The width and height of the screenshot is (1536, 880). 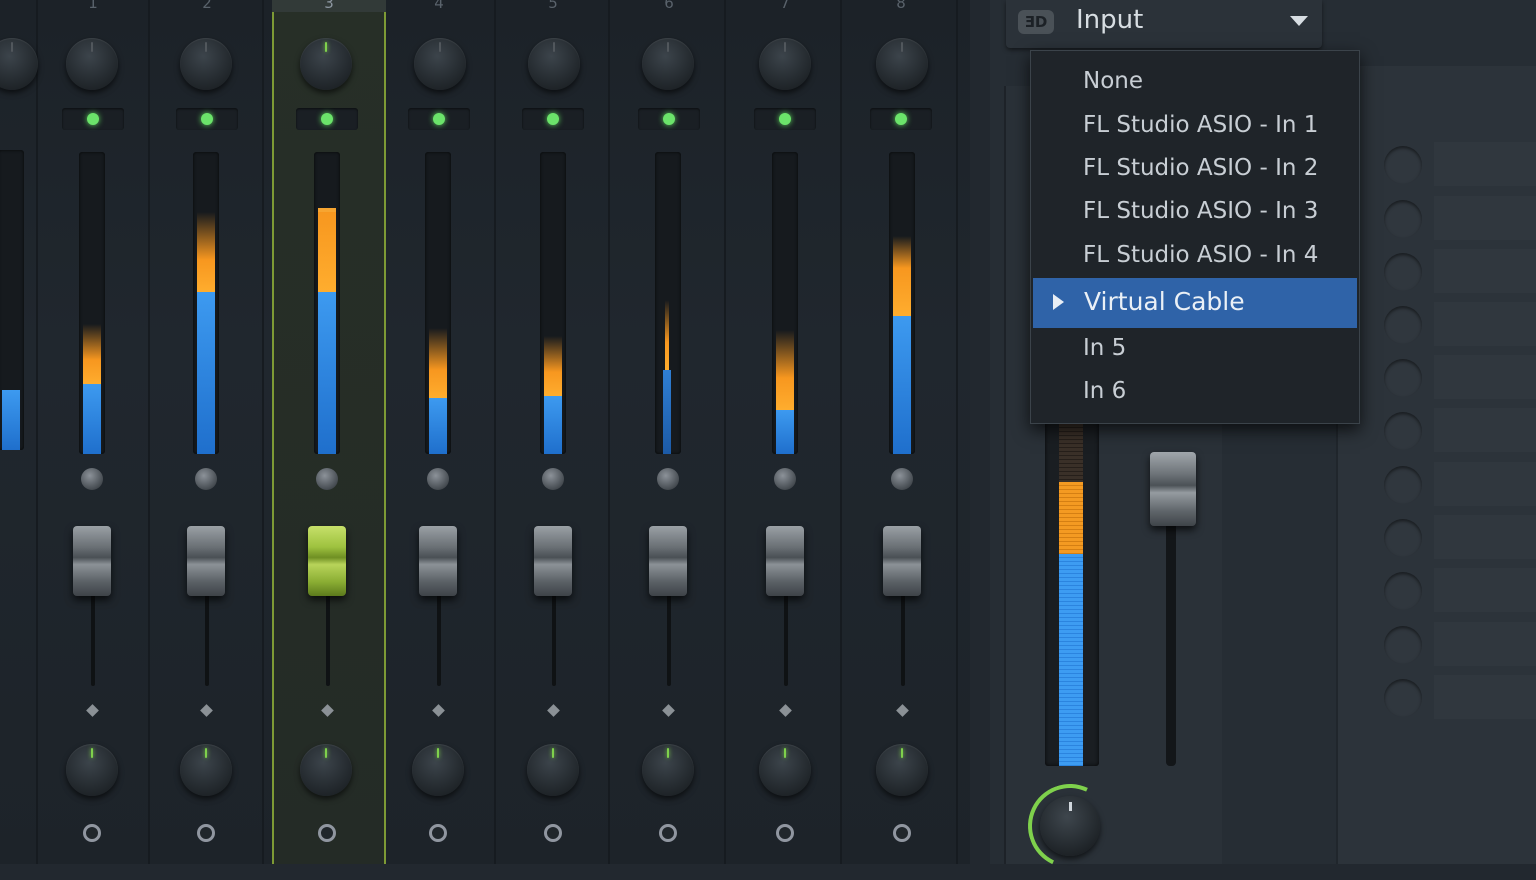 What do you see at coordinates (1195, 255) in the screenshot?
I see `menu-item-asio-in4: FL Studio ASIO - In 4` at bounding box center [1195, 255].